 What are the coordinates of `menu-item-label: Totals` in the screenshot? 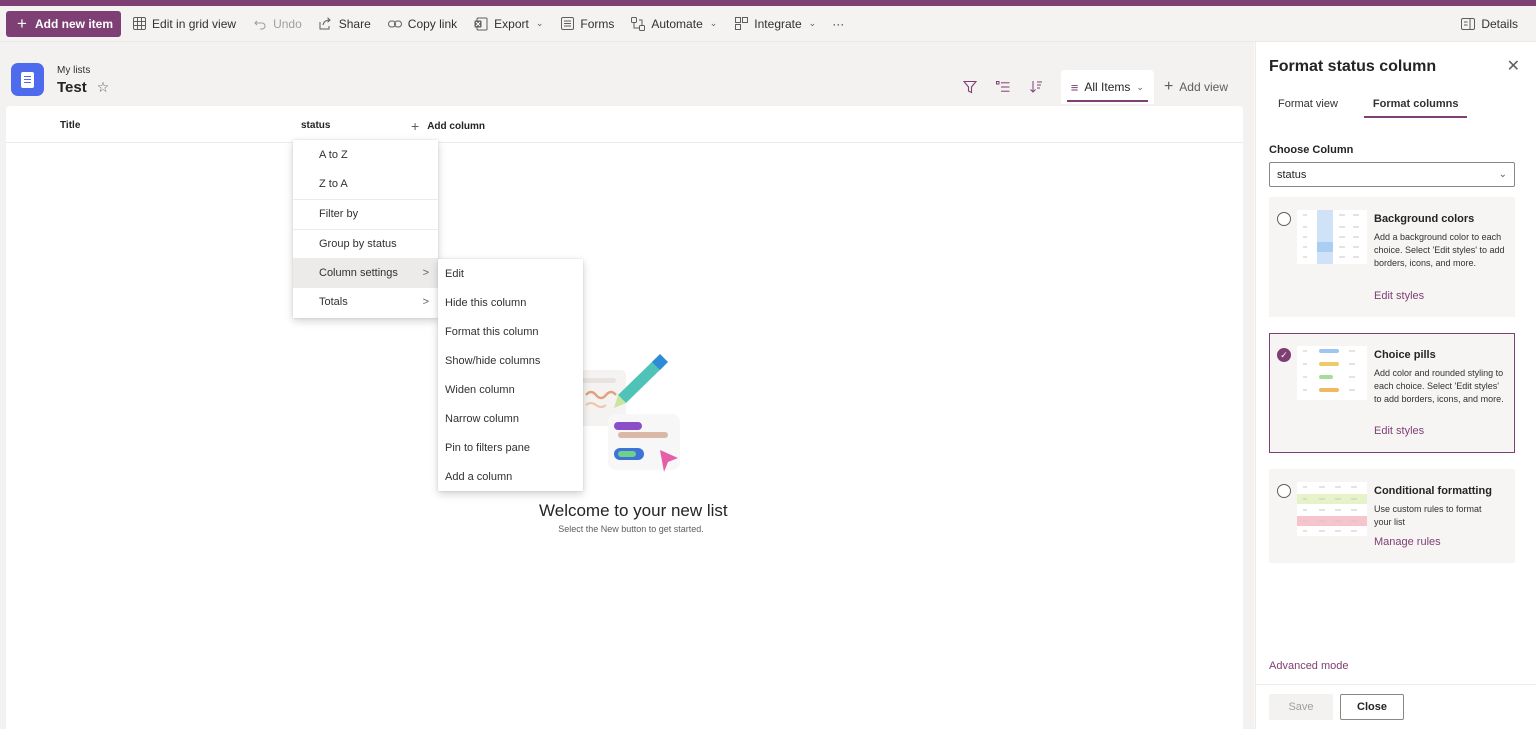 It's located at (333, 302).